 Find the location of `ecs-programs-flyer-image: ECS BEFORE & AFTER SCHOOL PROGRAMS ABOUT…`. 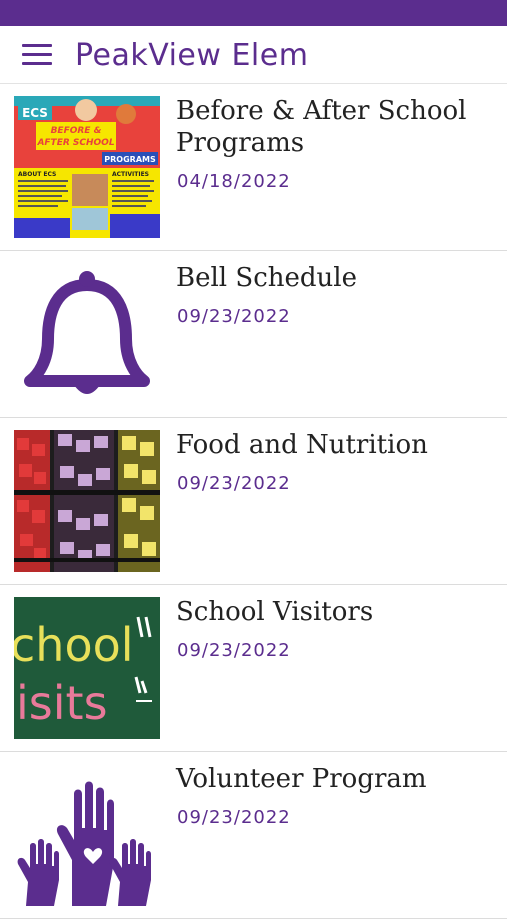

ecs-programs-flyer-image: ECS BEFORE & AFTER SCHOOL PROGRAMS ABOUT… is located at coordinates (87, 167).